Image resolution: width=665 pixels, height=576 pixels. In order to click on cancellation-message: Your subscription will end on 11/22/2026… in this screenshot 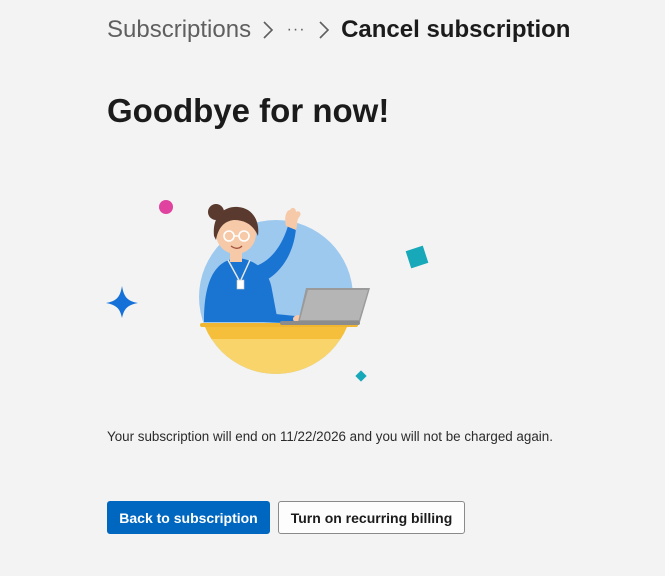, I will do `click(330, 437)`.